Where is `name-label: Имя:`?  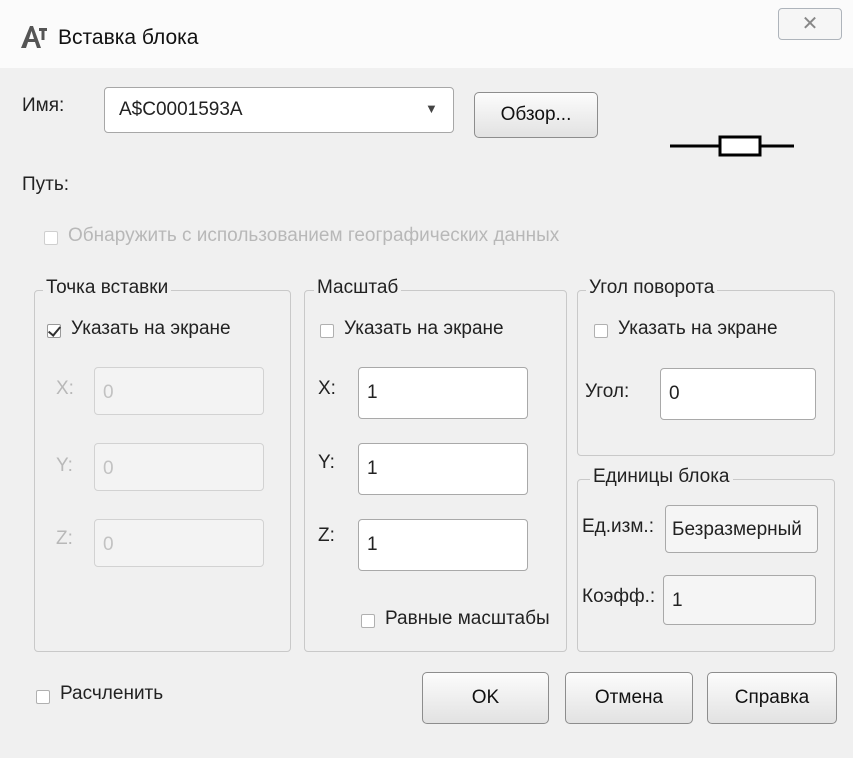
name-label: Имя: is located at coordinates (43, 105).